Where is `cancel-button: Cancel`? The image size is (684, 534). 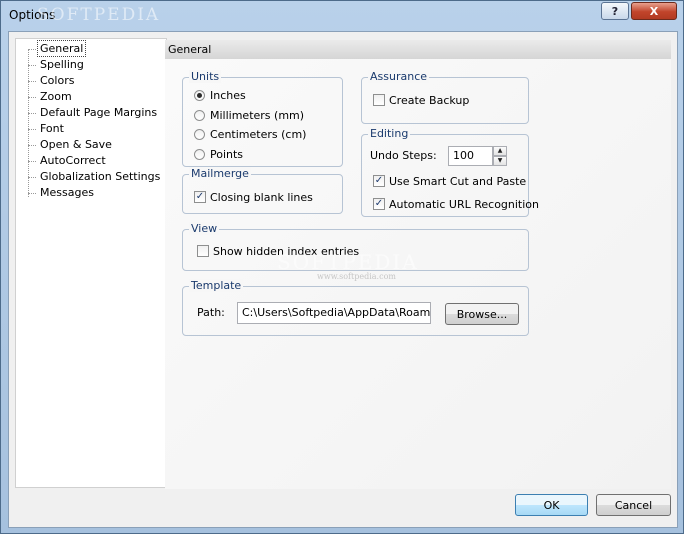 cancel-button: Cancel is located at coordinates (633, 505).